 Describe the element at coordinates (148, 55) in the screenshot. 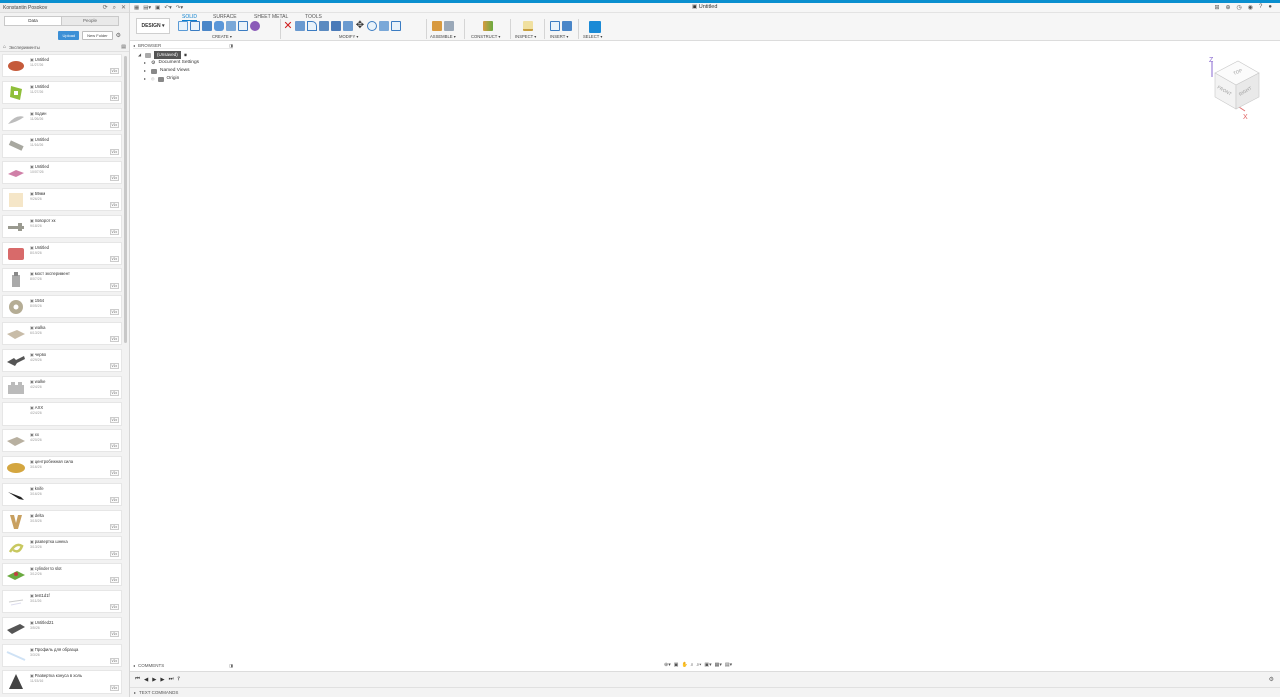

I see `visibility-icon` at that location.